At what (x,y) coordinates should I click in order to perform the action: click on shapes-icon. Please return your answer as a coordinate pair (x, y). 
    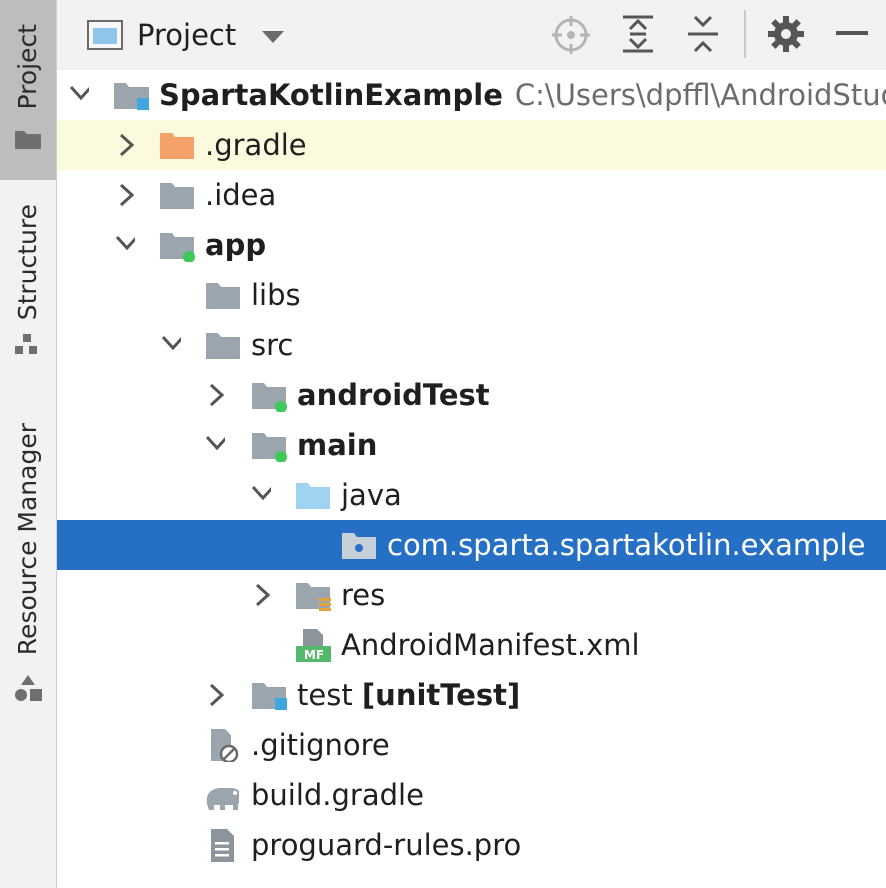
    Looking at the image, I should click on (28, 688).